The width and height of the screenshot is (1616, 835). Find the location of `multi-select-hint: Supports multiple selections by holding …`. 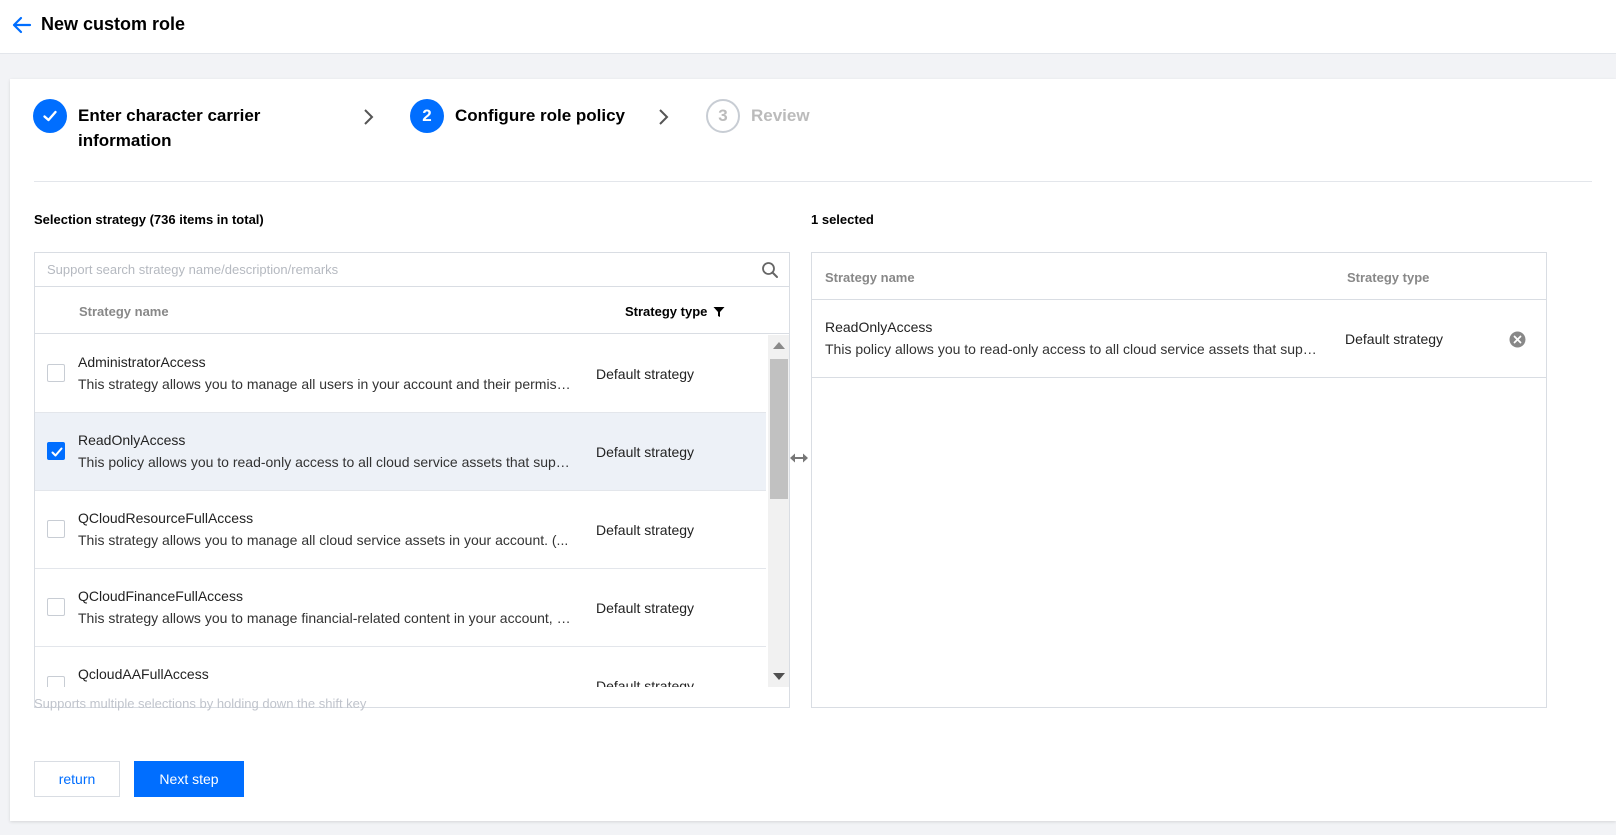

multi-select-hint: Supports multiple selections by holding … is located at coordinates (200, 703).